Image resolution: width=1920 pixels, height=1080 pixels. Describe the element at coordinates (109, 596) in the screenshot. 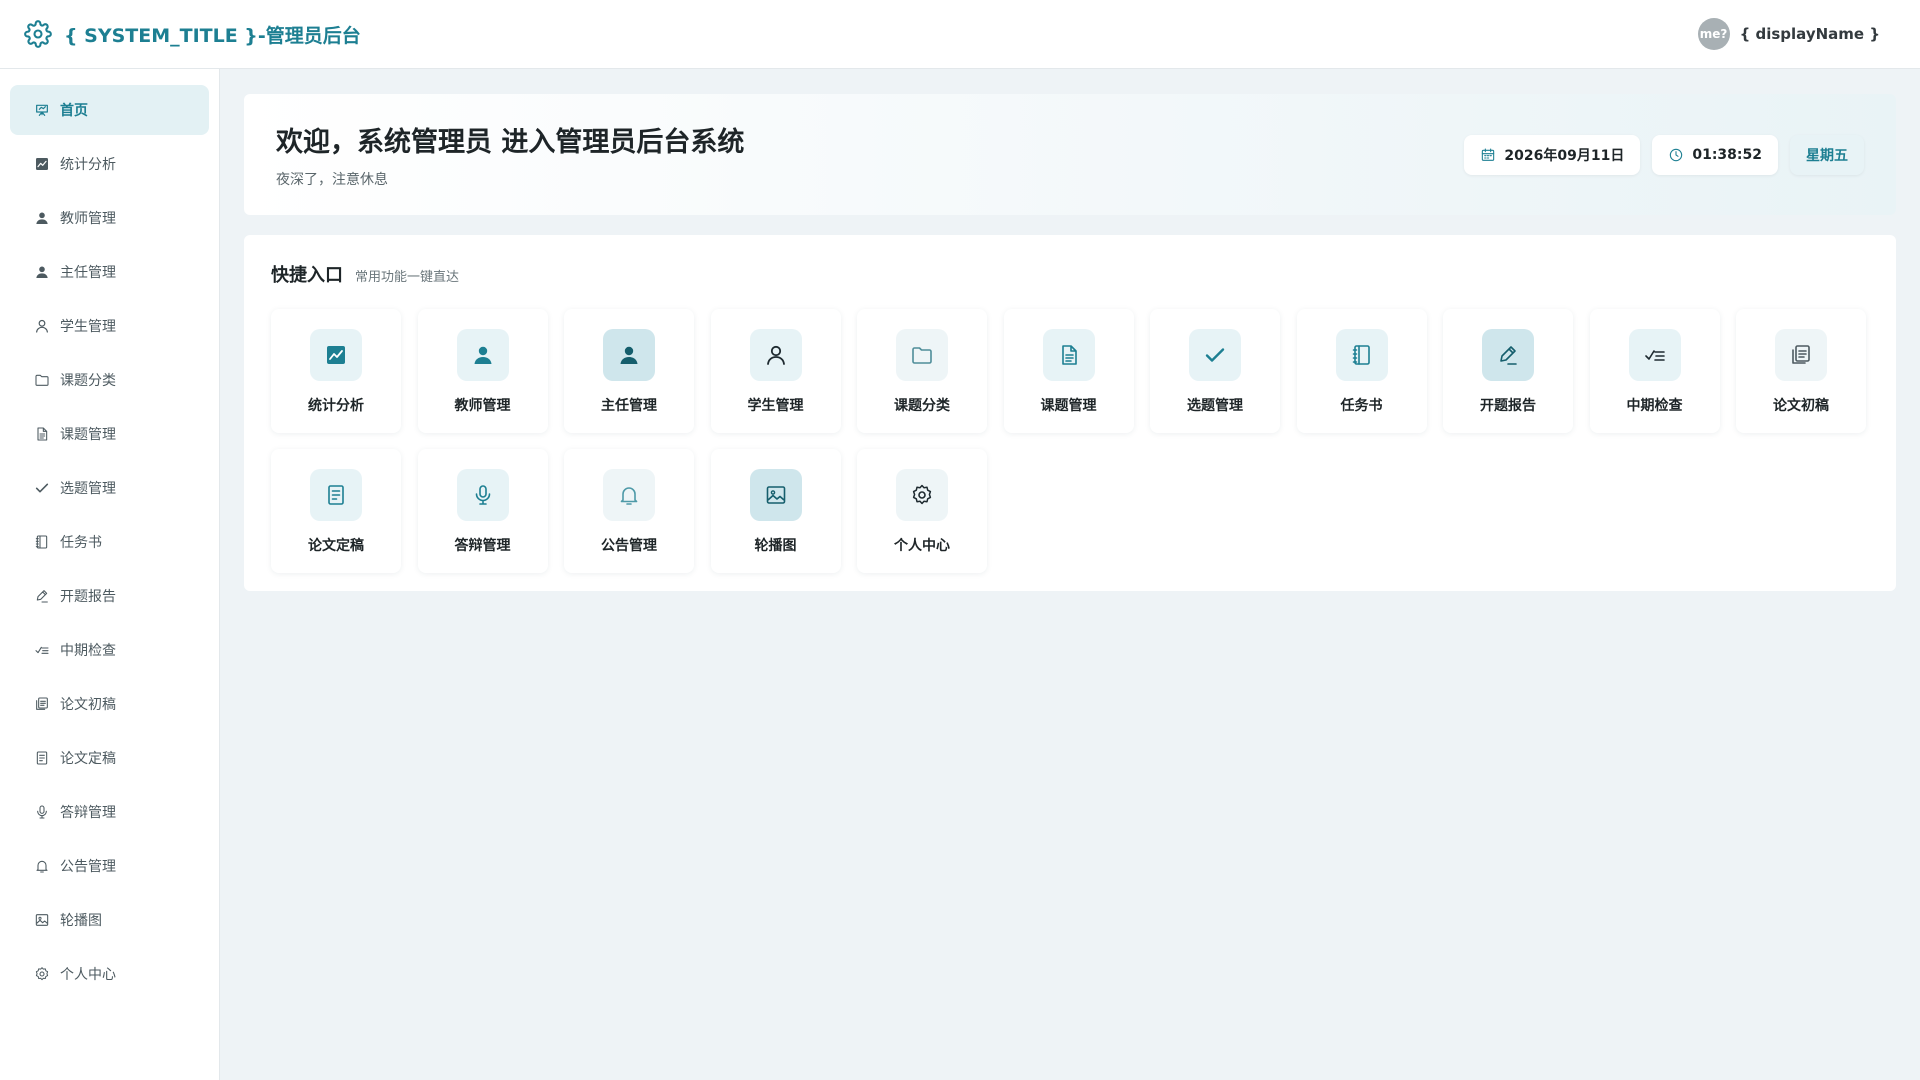

I see `sidebar-item-proposal: 开题报告` at that location.